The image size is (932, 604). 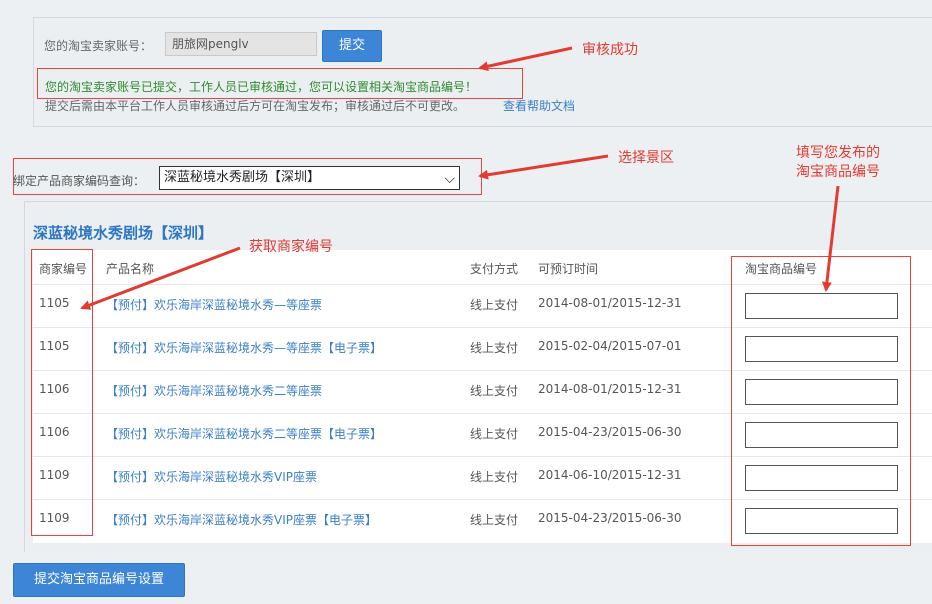 What do you see at coordinates (525, 59) in the screenshot?
I see `arrow-approved` at bounding box center [525, 59].